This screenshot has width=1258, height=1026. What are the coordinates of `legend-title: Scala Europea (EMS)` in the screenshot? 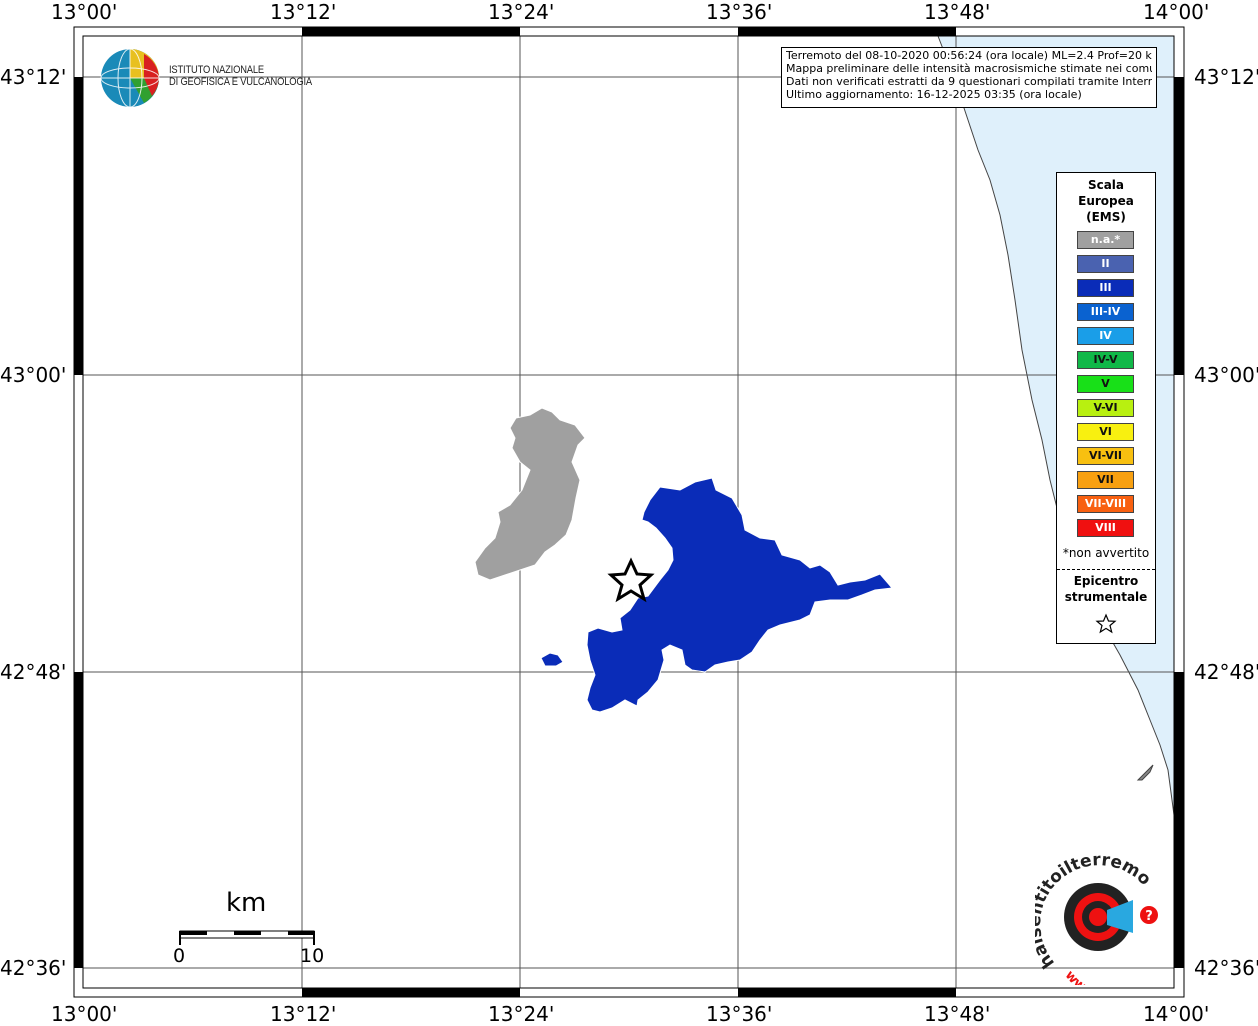 It's located at (1106, 201).